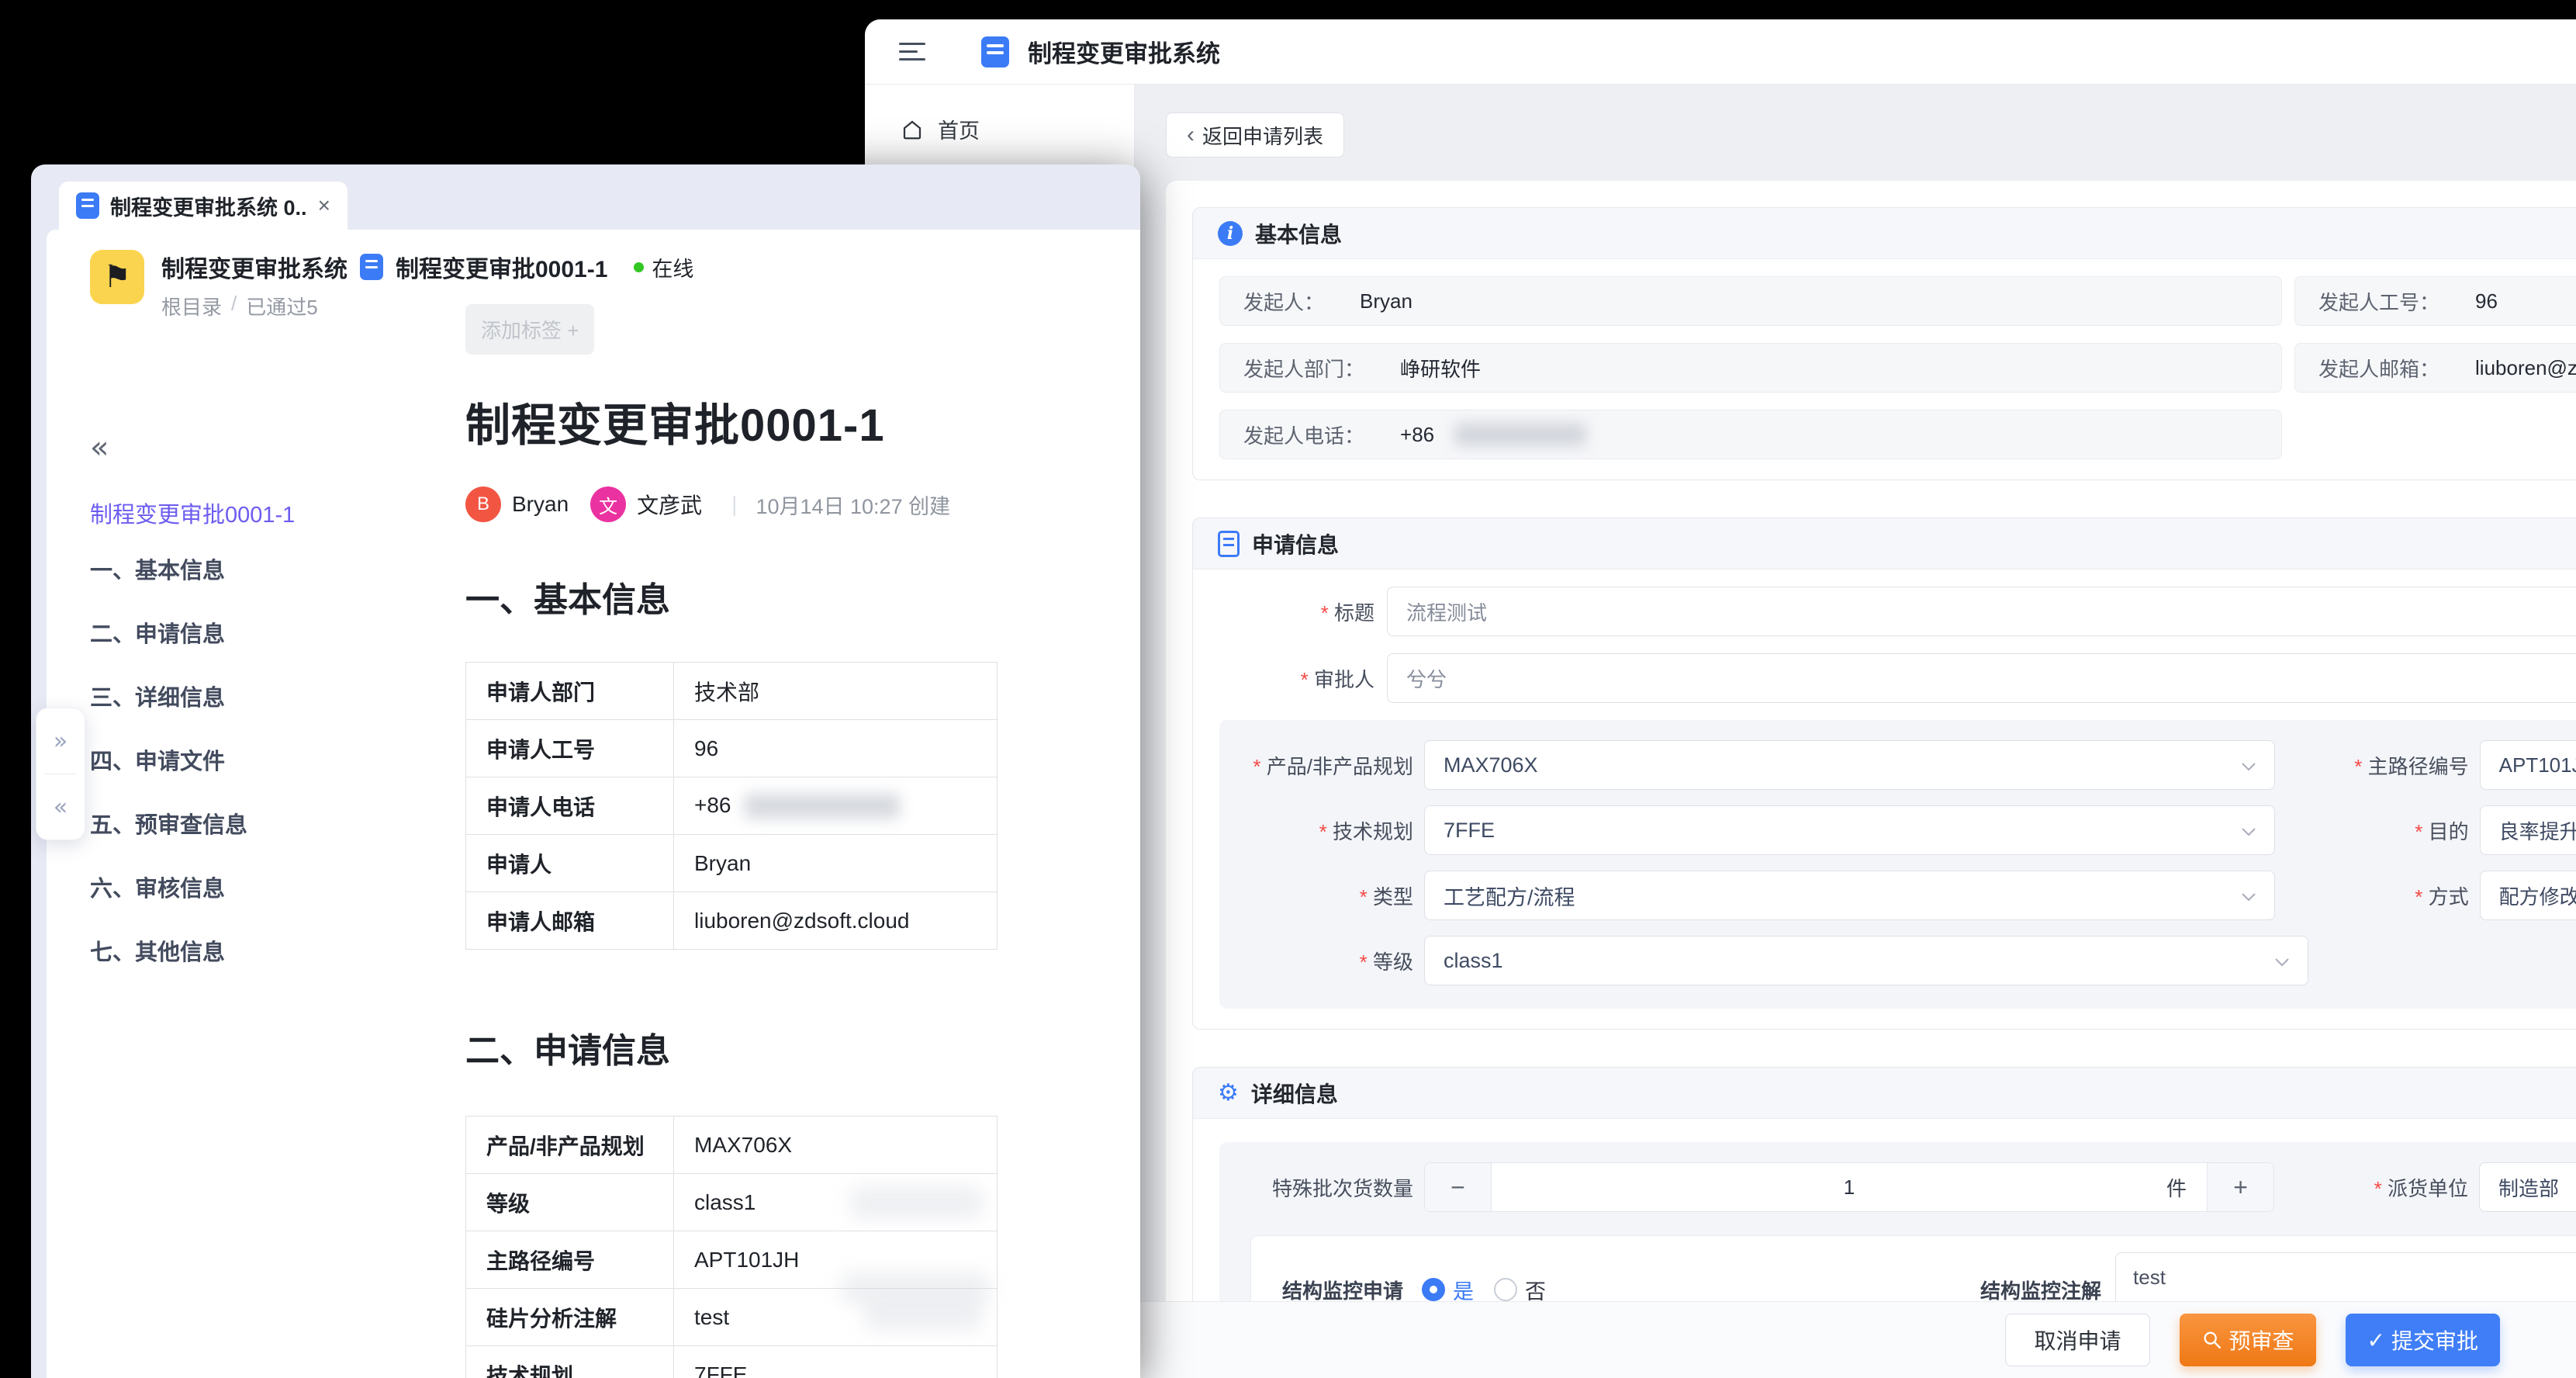 The height and width of the screenshot is (1378, 2576). What do you see at coordinates (264, 513) in the screenshot?
I see `outline-active-item: 制程变更审批0001-1` at bounding box center [264, 513].